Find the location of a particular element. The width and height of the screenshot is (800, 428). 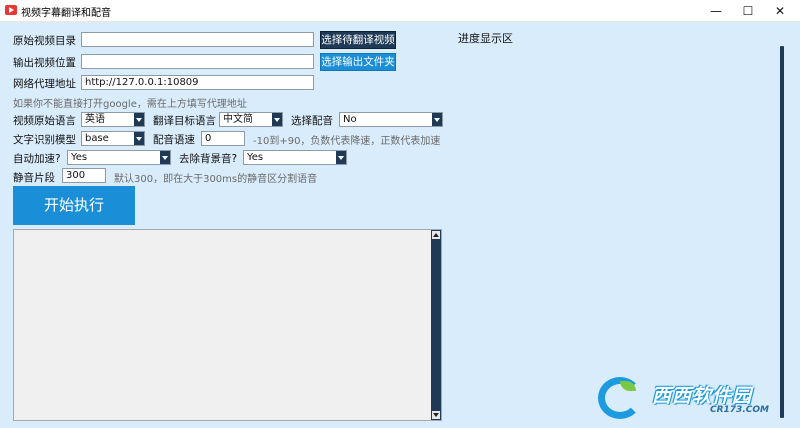

source-lang-label: 视频原始语言 is located at coordinates (44, 121).